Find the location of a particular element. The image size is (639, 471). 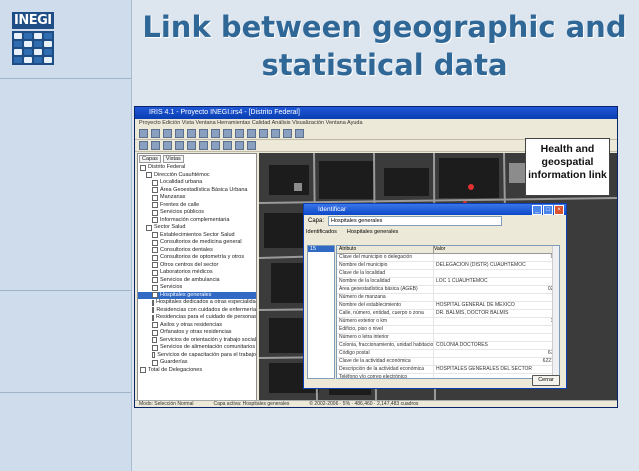

table-scrollbar is located at coordinates (555, 312).